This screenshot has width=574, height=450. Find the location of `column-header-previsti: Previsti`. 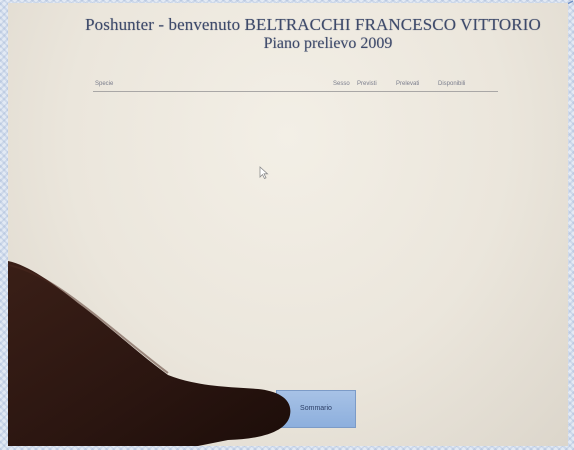

column-header-previsti: Previsti is located at coordinates (367, 84).